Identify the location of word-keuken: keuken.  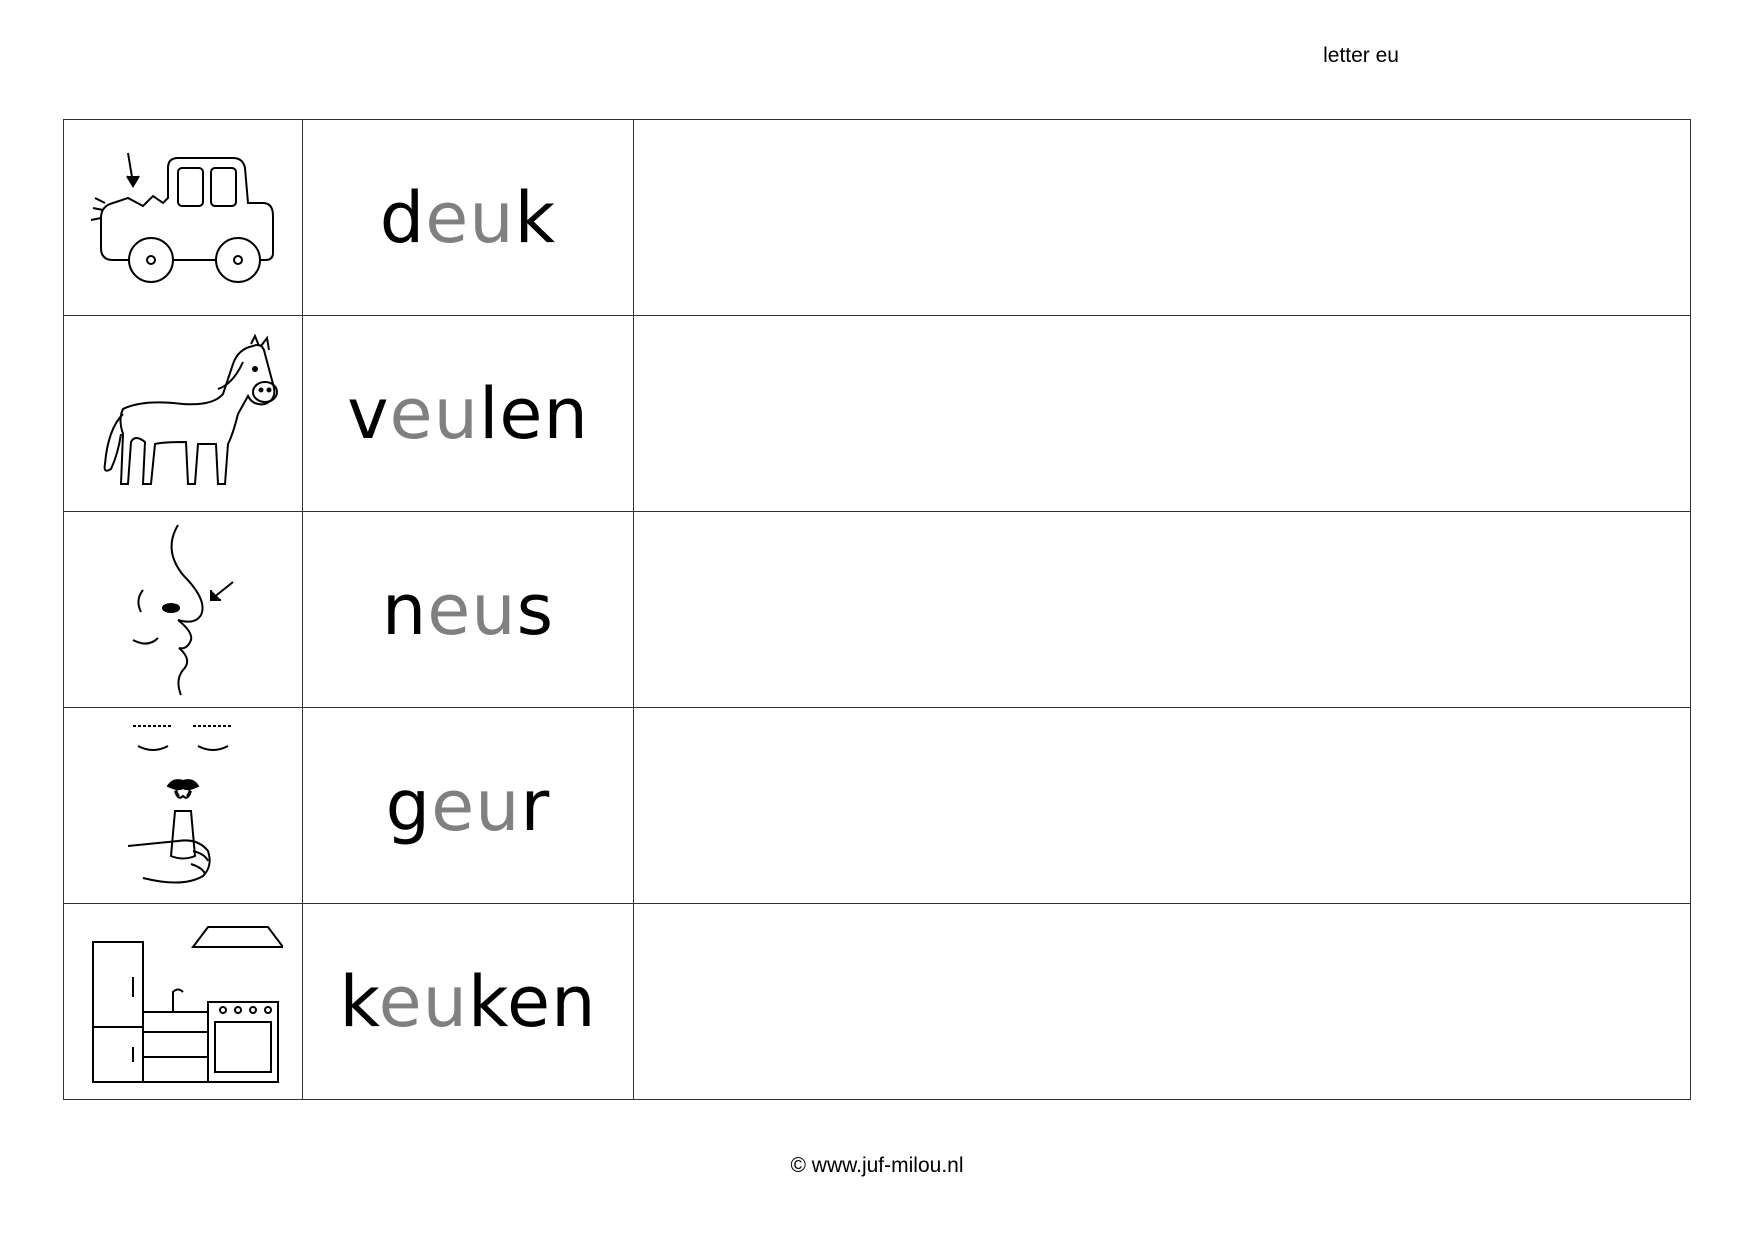
(468, 1002).